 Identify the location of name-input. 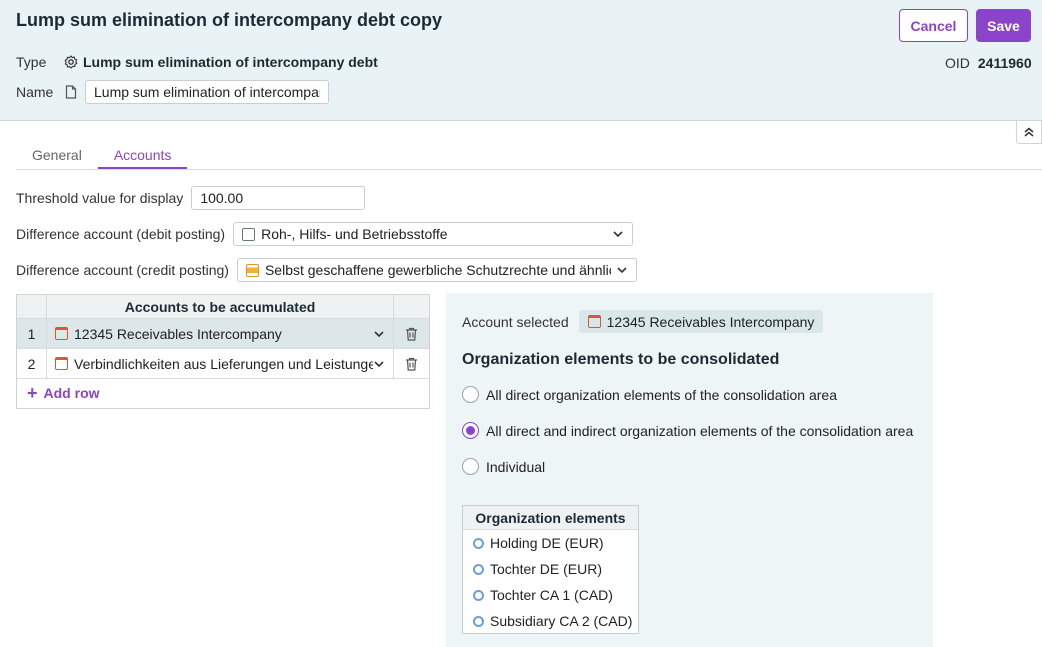
(207, 92).